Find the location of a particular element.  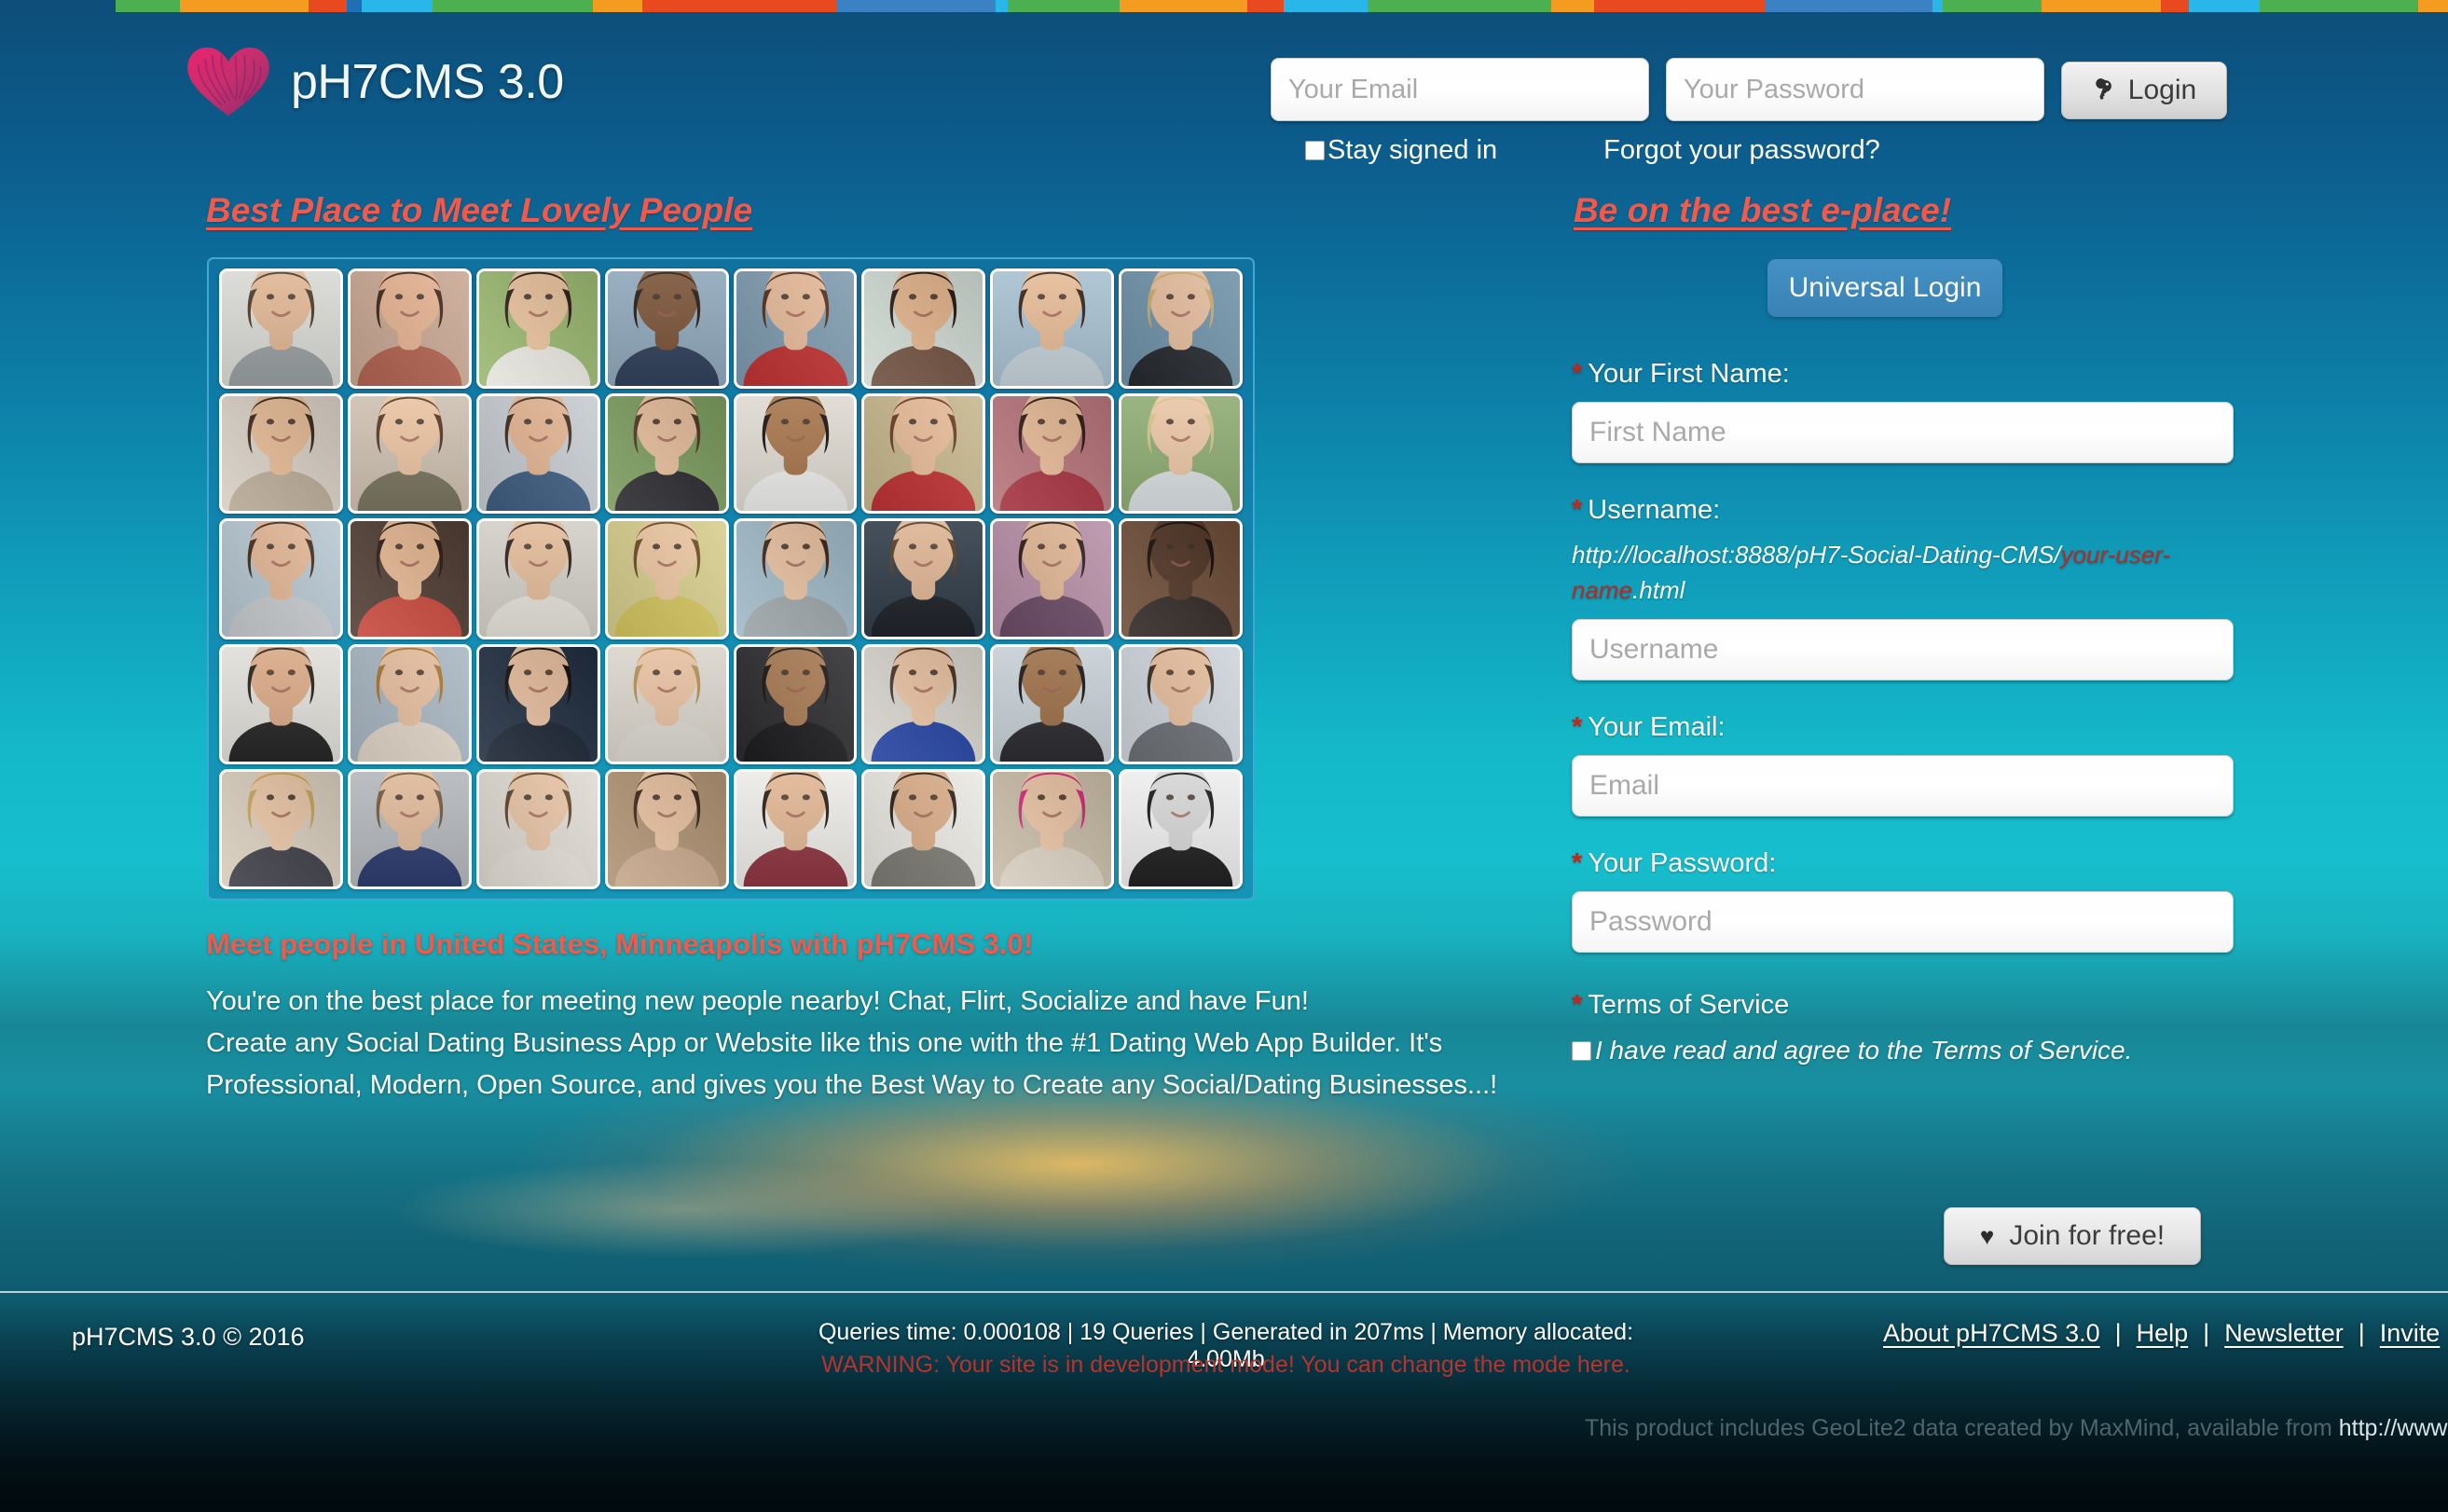

left-headline-link: Best Place to Meet Lovely People is located at coordinates (479, 210).